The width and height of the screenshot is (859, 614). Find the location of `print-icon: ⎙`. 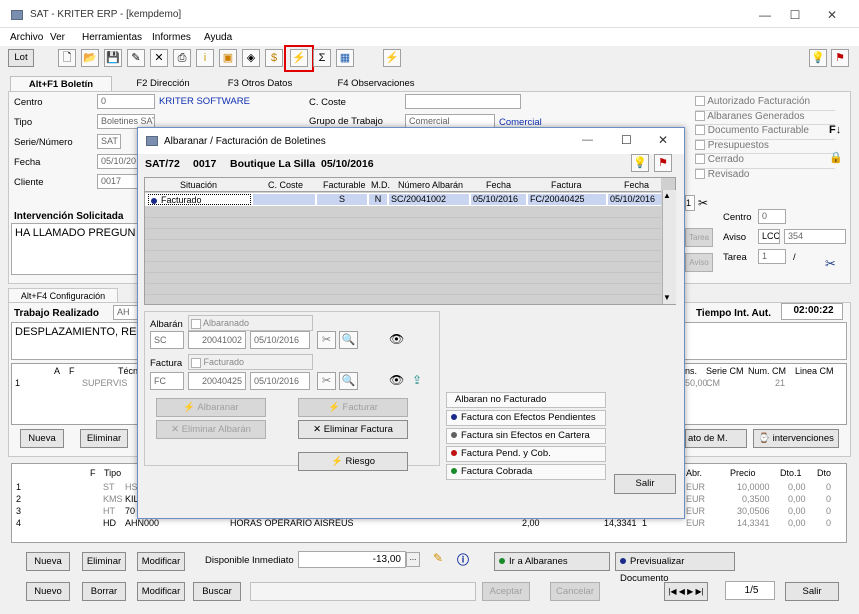

print-icon: ⎙ is located at coordinates (182, 58).